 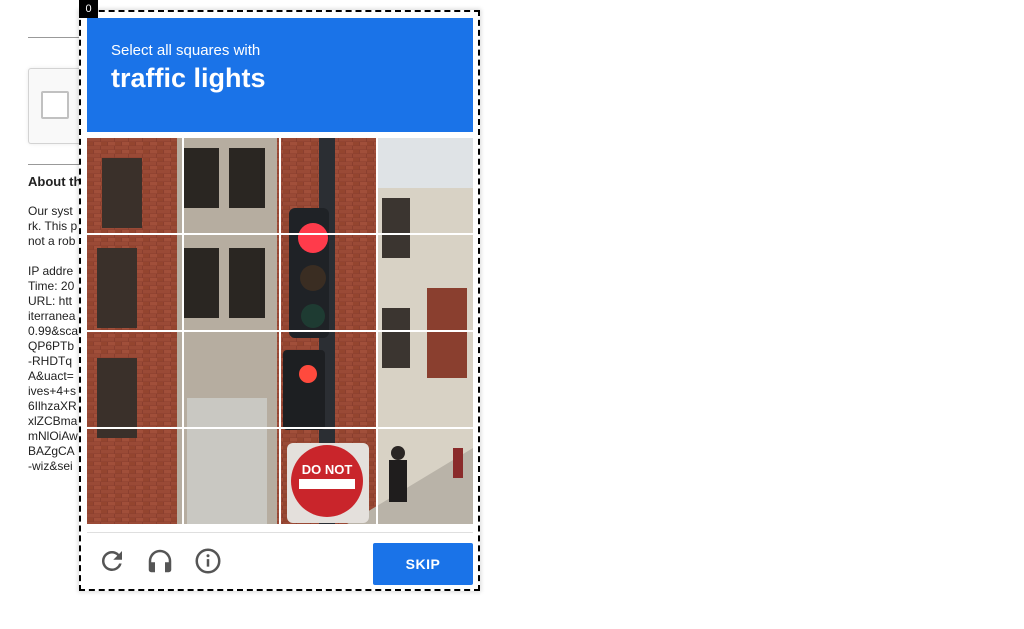 What do you see at coordinates (186, 50) in the screenshot?
I see `instruction-text: Select all squares with` at bounding box center [186, 50].